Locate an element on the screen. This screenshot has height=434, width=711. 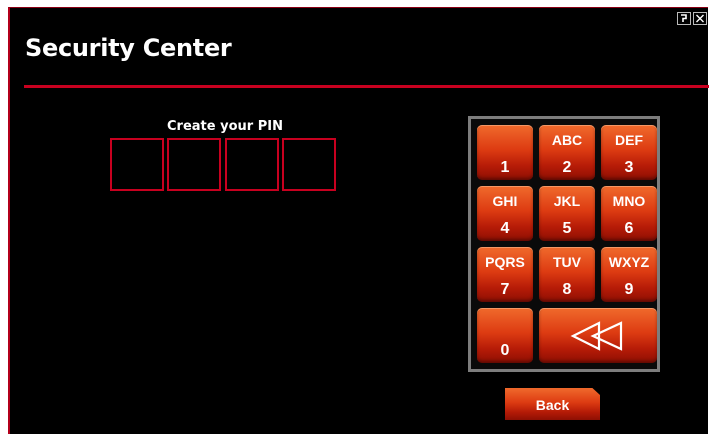
backspace-button is located at coordinates (598, 335).